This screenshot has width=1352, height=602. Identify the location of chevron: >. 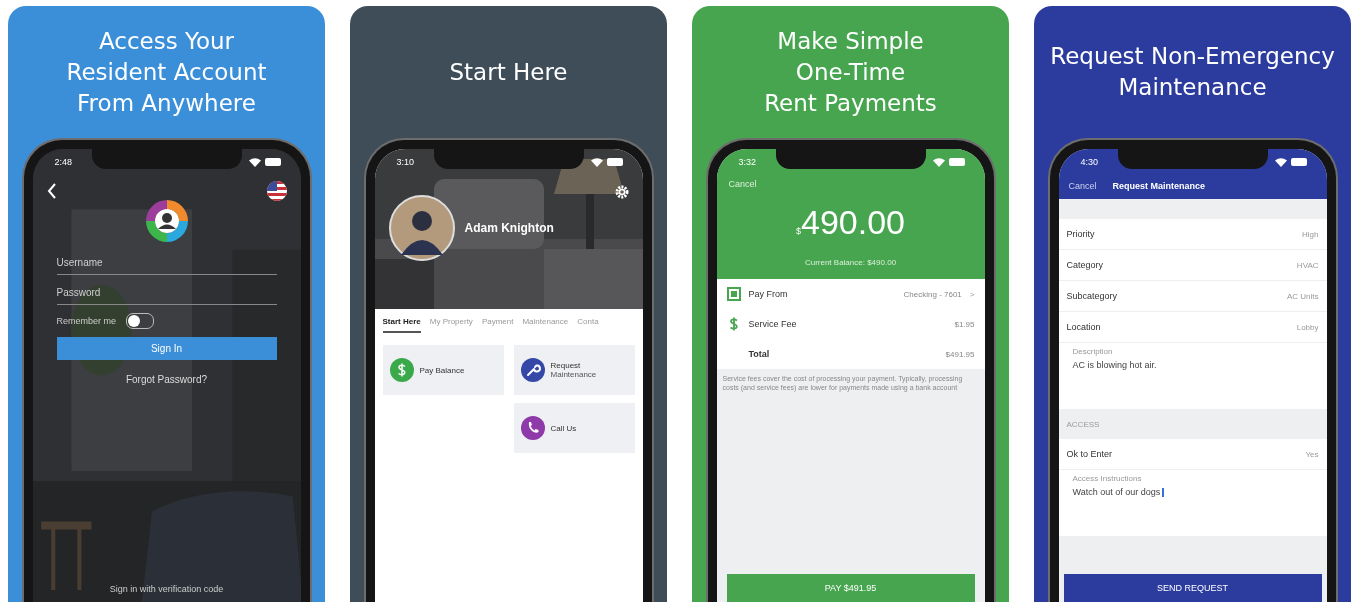
(972, 294).